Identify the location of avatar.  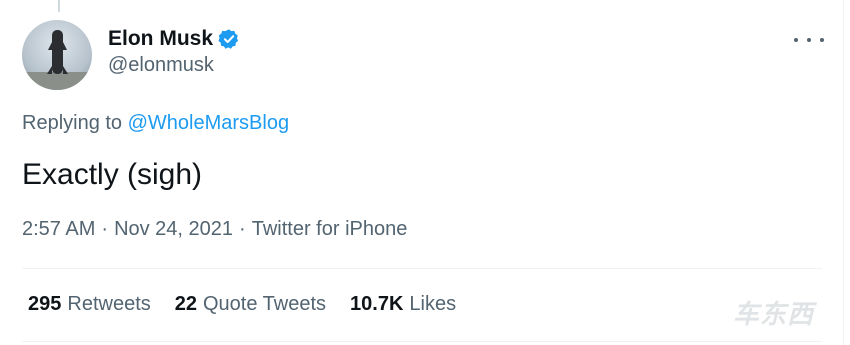
(57, 55).